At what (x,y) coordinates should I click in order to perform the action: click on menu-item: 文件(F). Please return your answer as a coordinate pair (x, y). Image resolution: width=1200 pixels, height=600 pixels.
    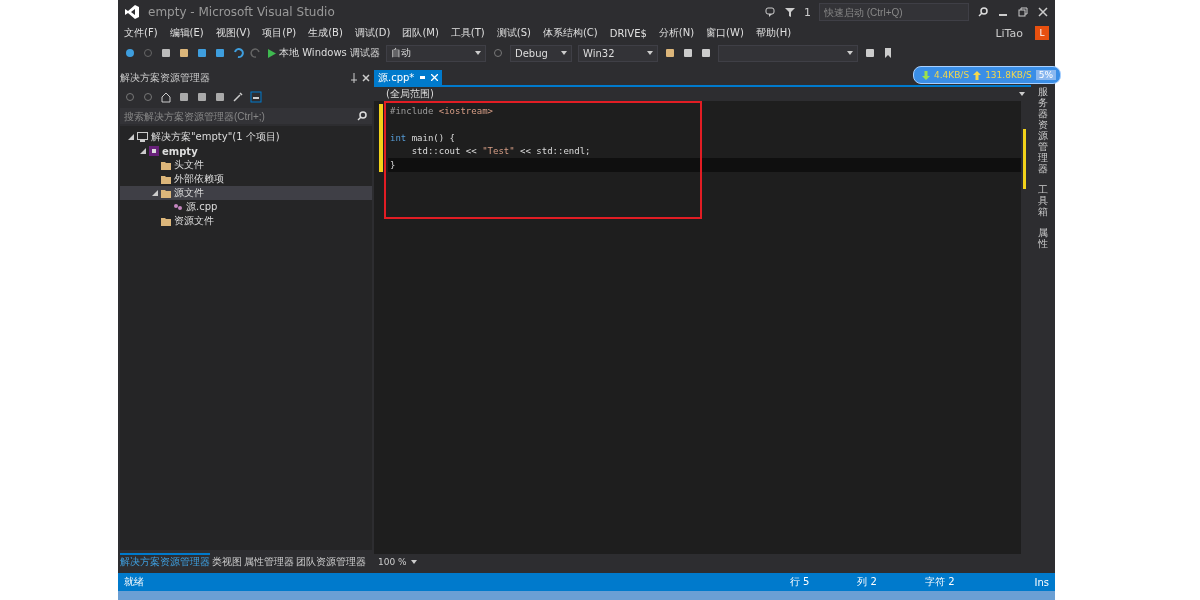
    Looking at the image, I should click on (141, 33).